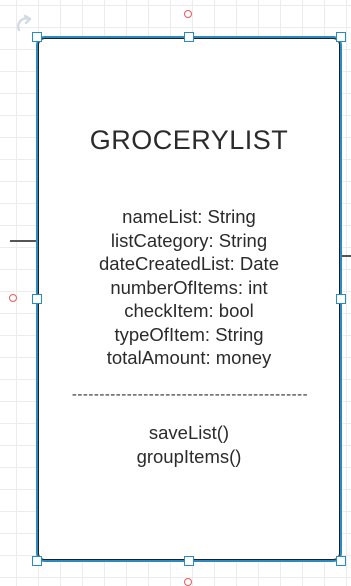 This screenshot has height=586, width=351. I want to click on attribute-item: typeOfItem: String, so click(189, 335).